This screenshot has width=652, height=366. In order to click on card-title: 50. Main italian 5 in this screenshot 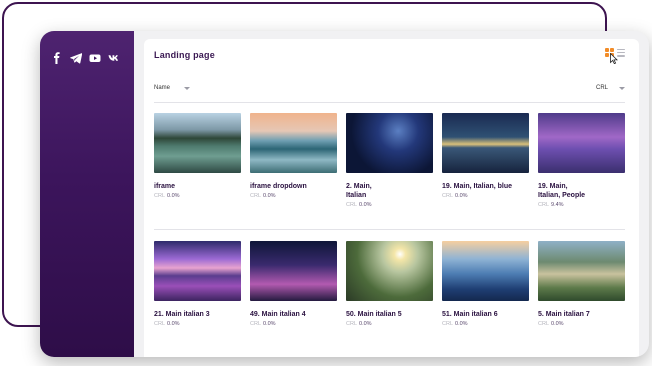, I will do `click(389, 314)`.